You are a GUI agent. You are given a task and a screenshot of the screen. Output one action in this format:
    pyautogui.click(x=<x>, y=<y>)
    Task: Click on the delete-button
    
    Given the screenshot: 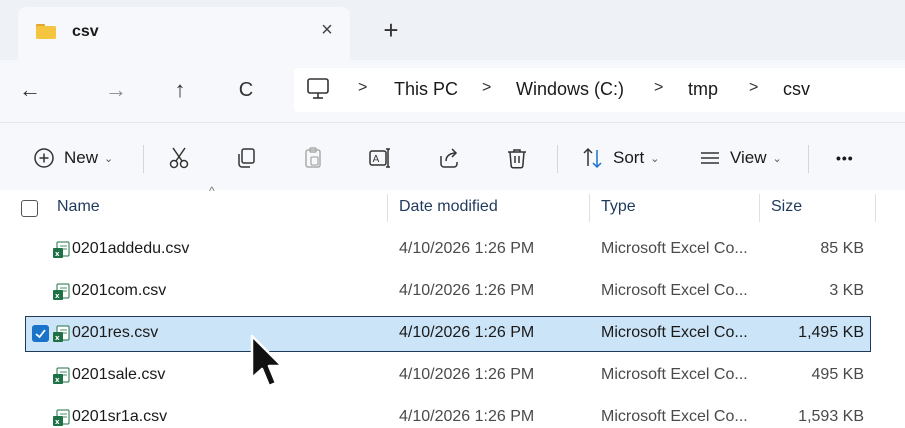 What is the action you would take?
    pyautogui.click(x=517, y=158)
    